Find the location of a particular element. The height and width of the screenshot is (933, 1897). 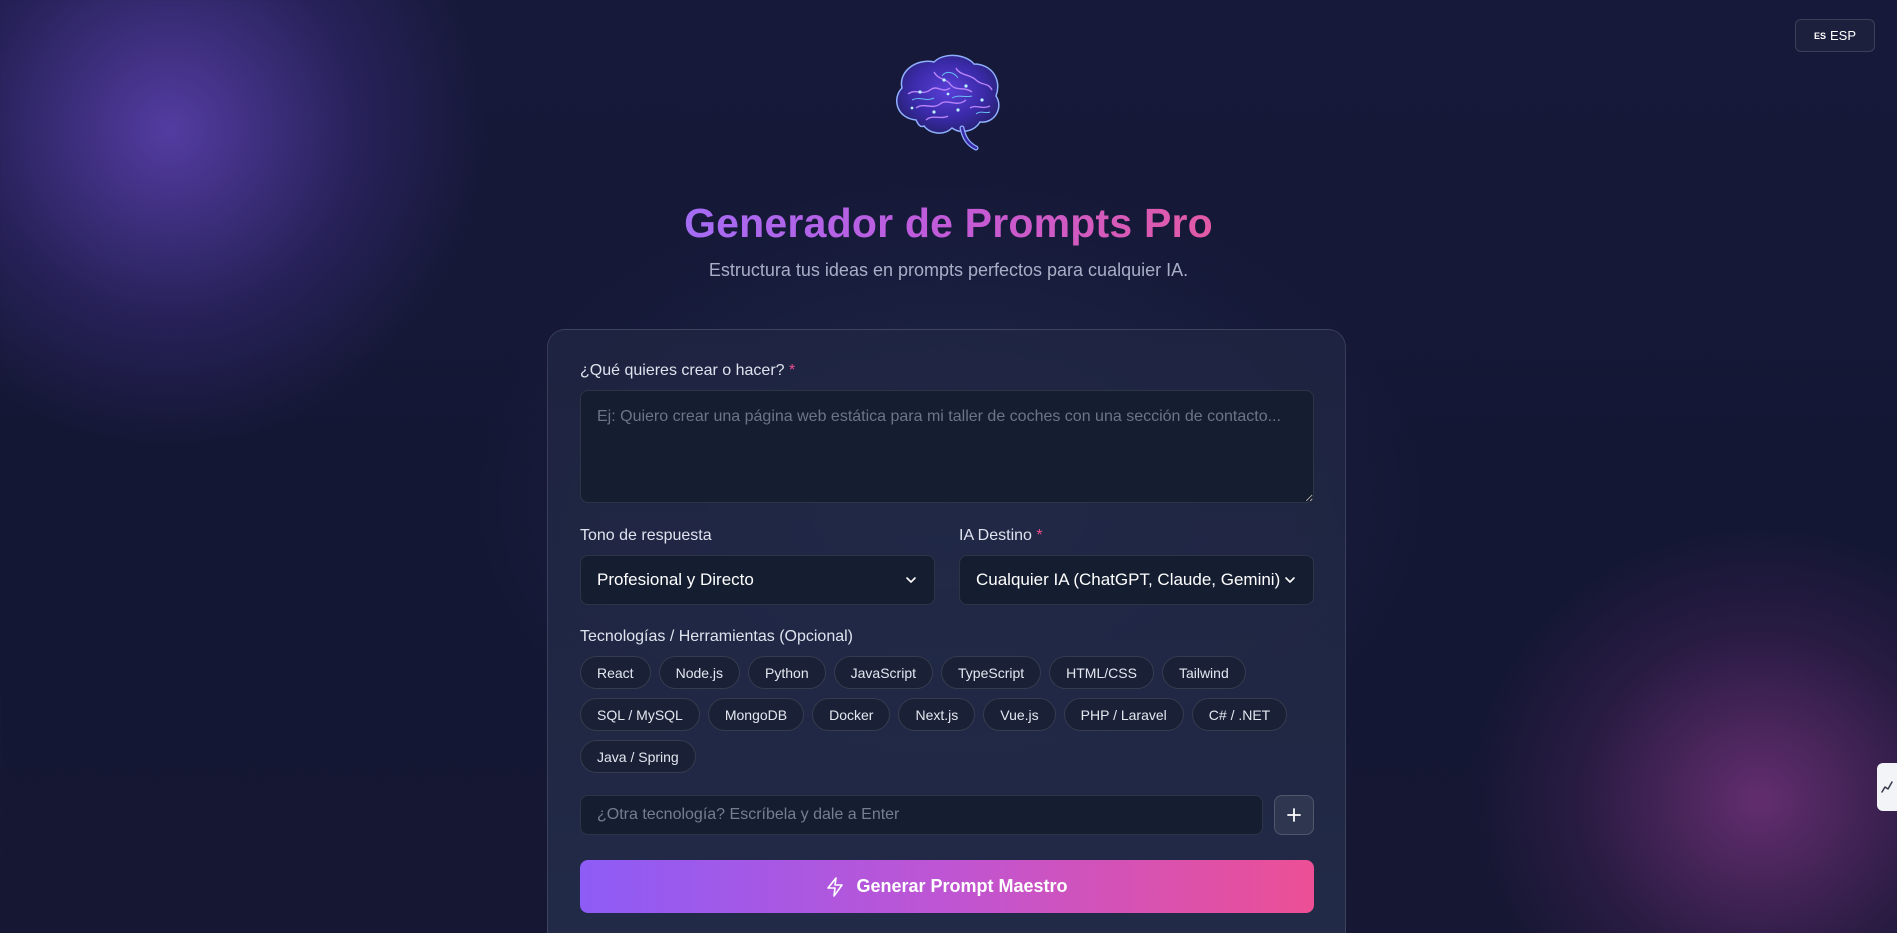

chip-row: Java / Spring is located at coordinates (950, 756).